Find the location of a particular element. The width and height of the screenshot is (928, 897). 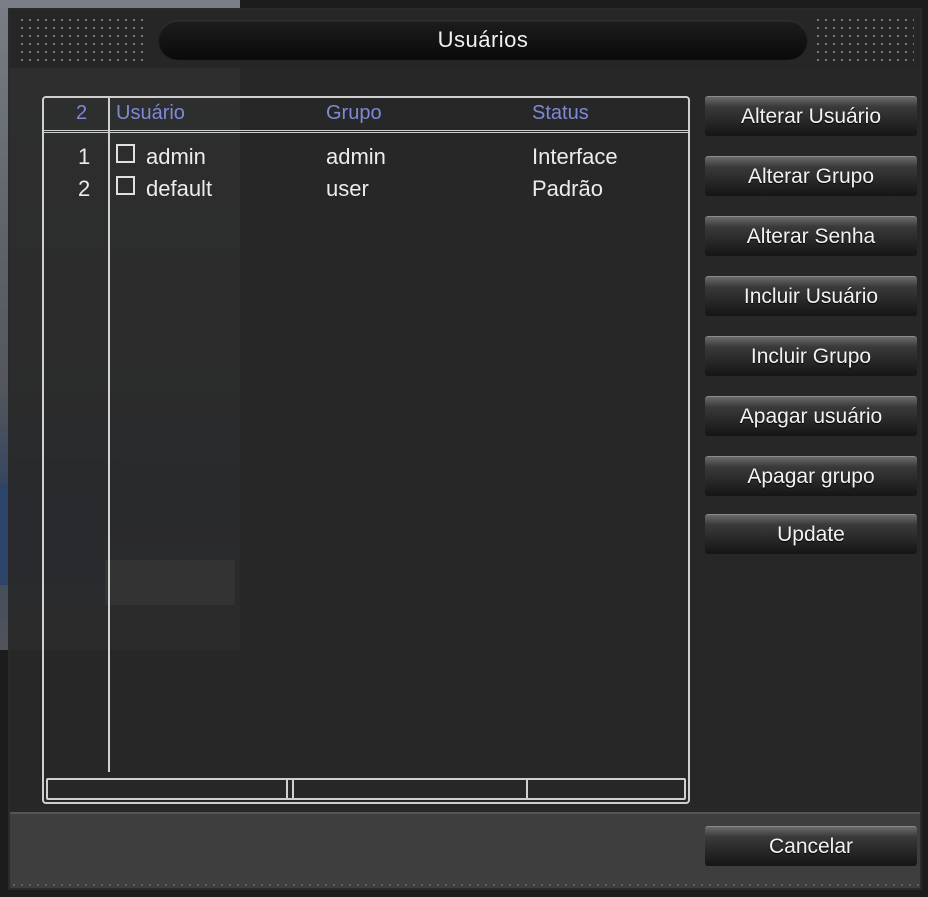

row-status: Interface is located at coordinates (575, 156).